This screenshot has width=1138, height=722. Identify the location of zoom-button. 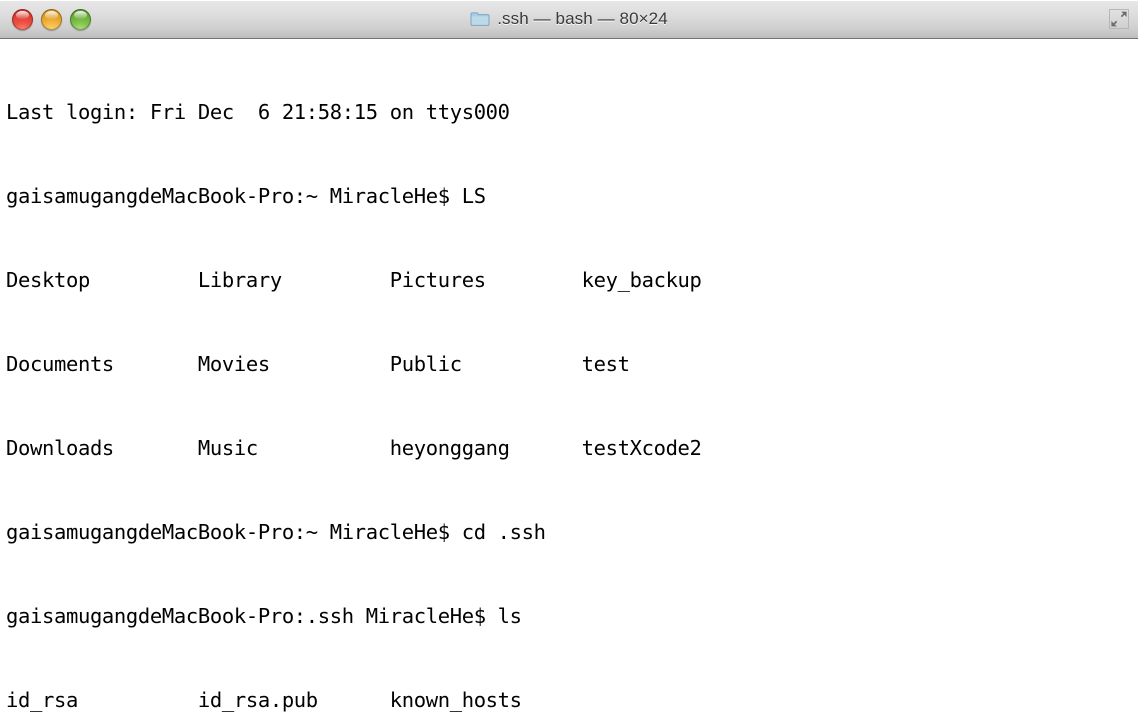
(80, 19).